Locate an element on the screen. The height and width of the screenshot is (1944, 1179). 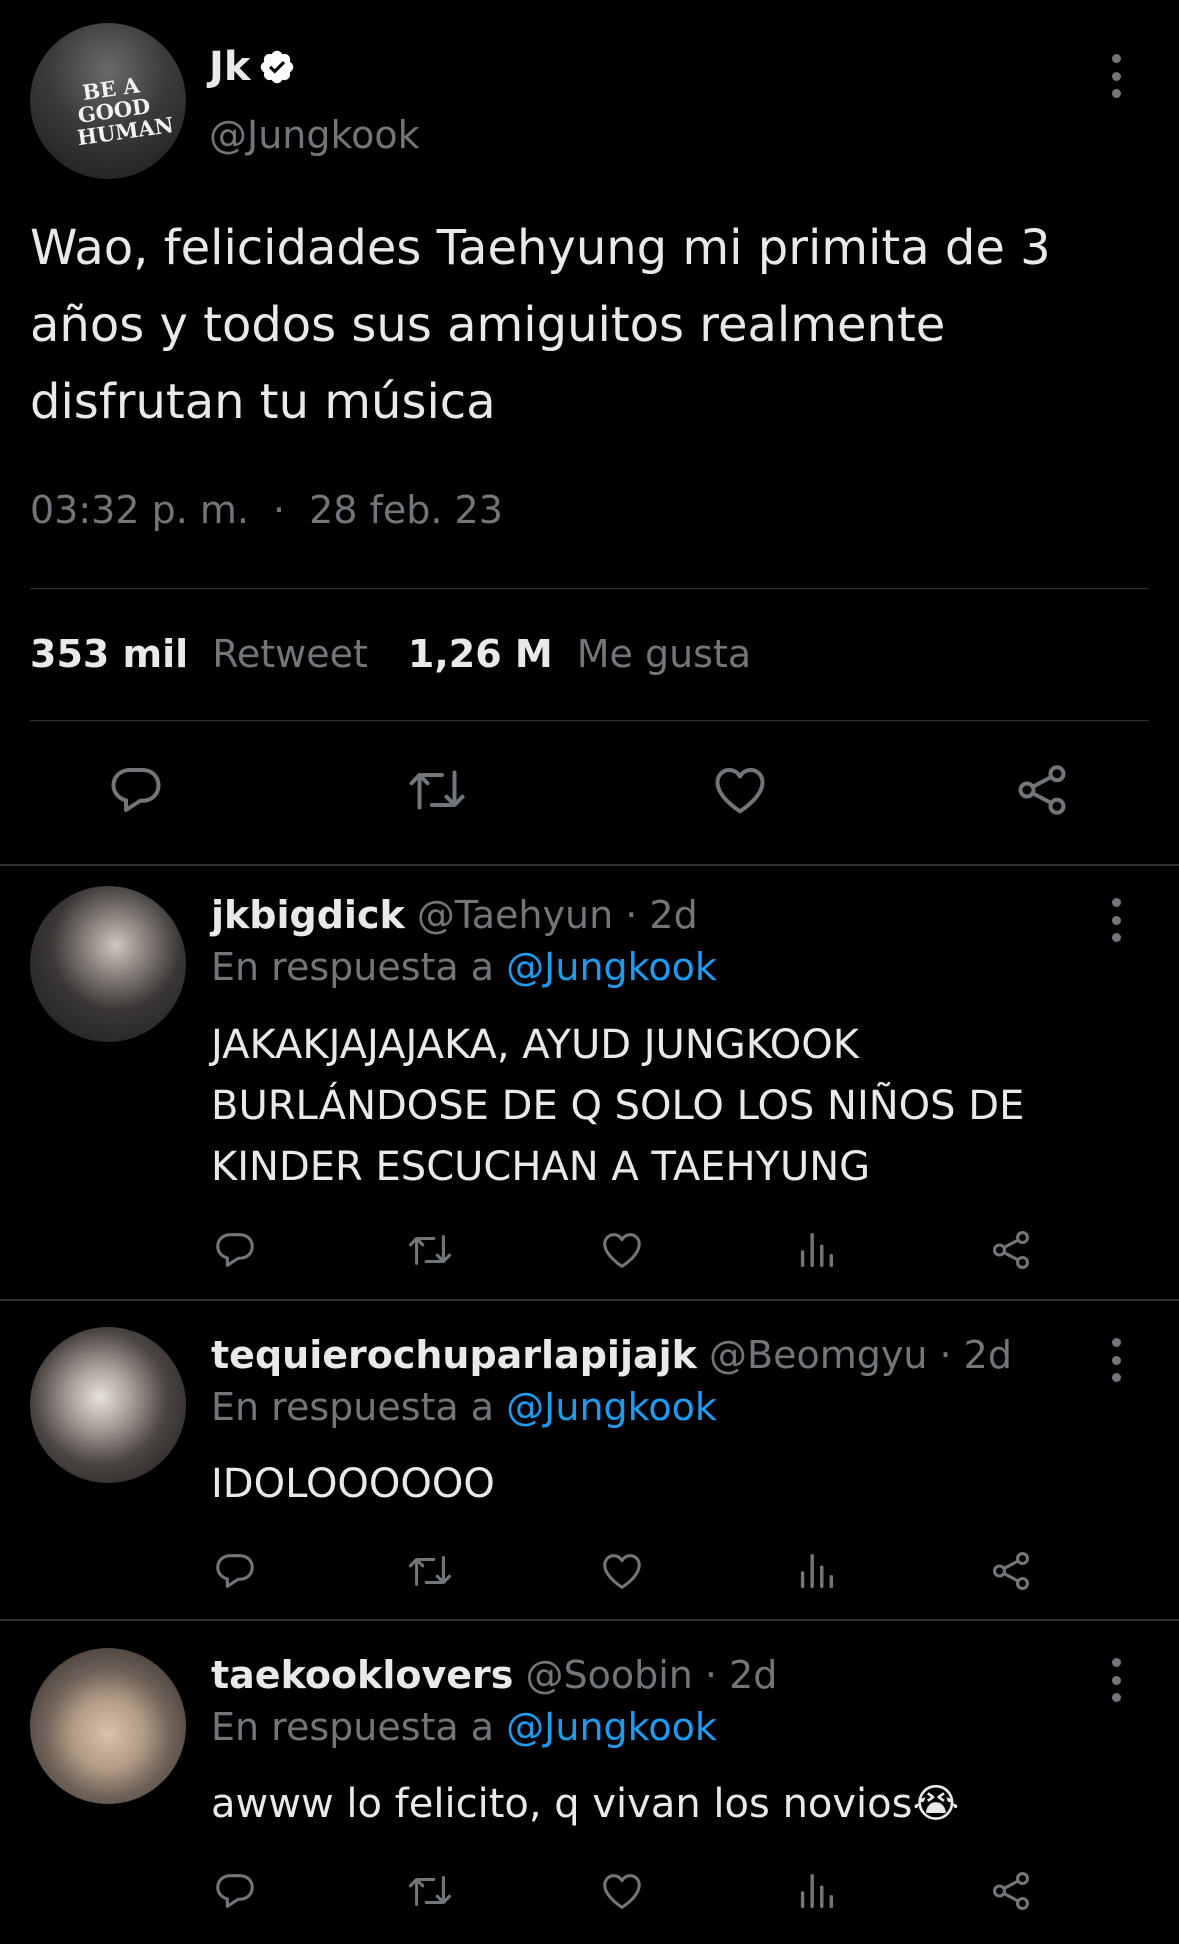
reply-author-handle: @Beomgyu · 2d is located at coordinates (860, 1355).